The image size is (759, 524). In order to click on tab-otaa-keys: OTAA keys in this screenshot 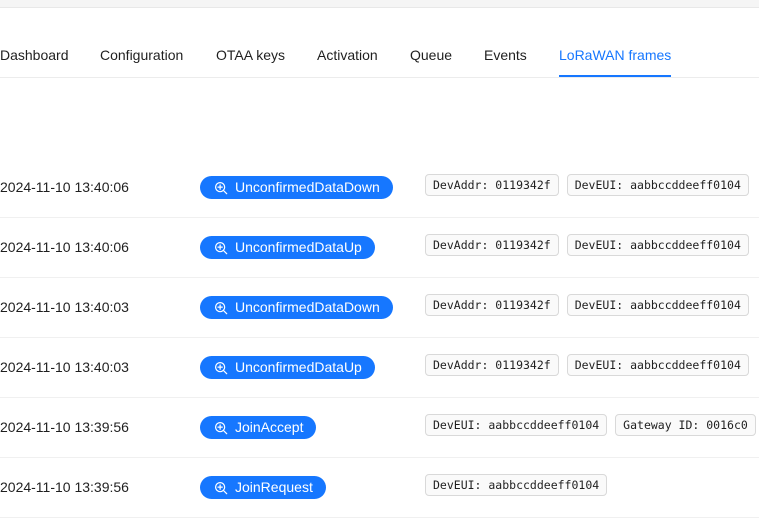, I will do `click(250, 55)`.